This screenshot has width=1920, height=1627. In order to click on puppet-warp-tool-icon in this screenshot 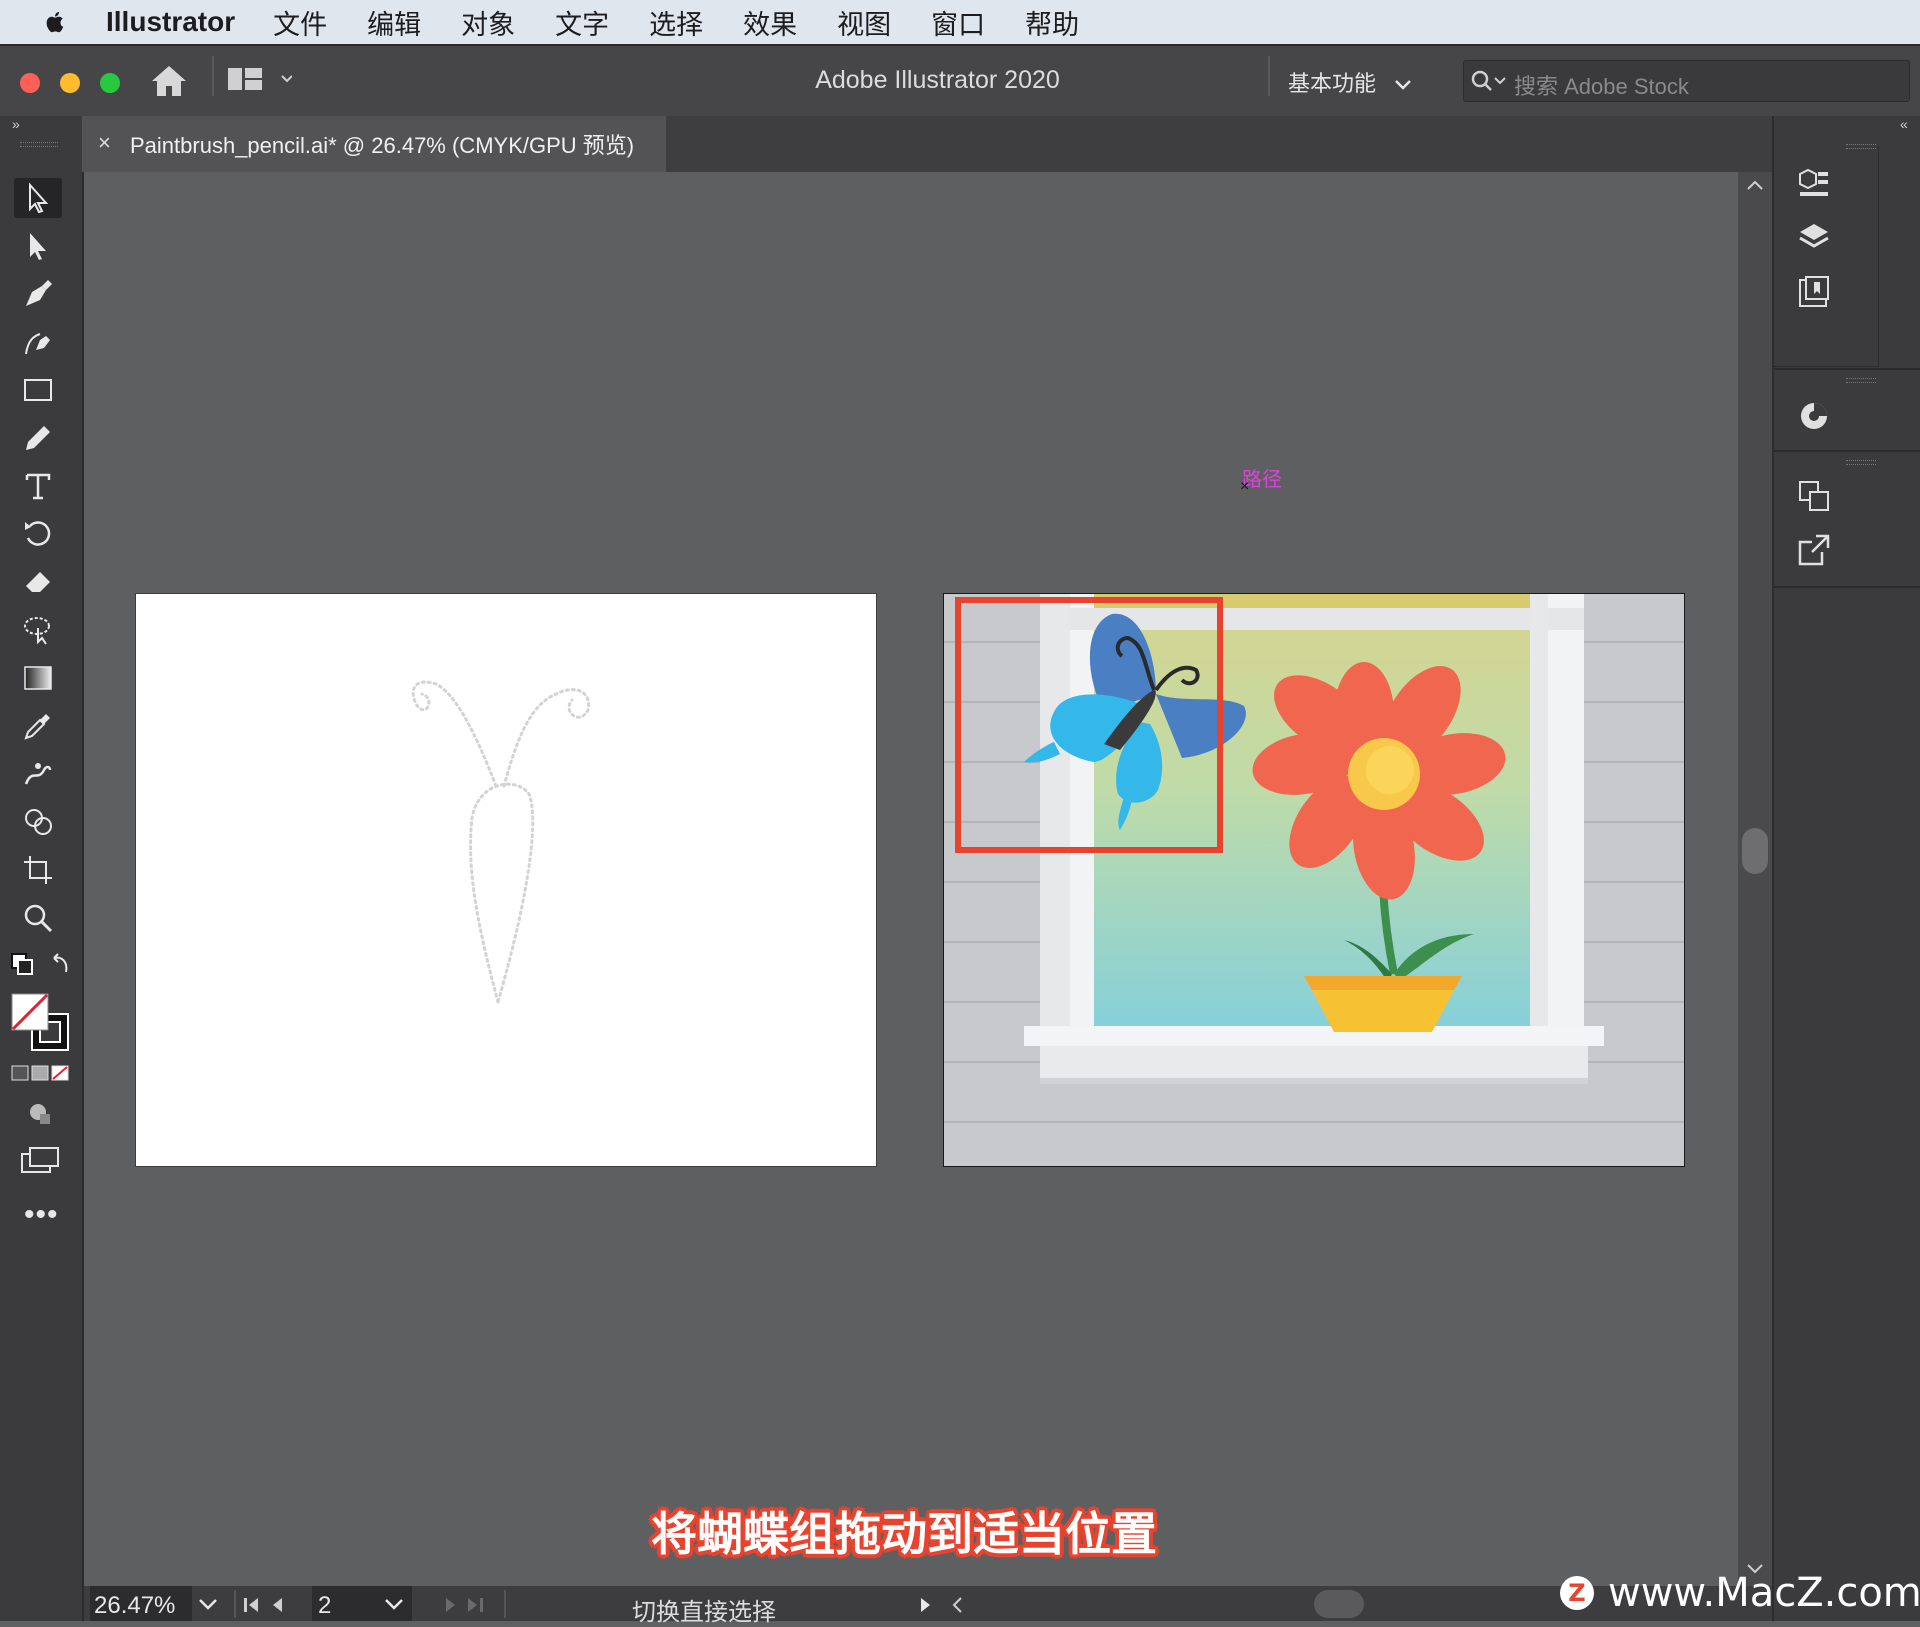, I will do `click(38, 774)`.